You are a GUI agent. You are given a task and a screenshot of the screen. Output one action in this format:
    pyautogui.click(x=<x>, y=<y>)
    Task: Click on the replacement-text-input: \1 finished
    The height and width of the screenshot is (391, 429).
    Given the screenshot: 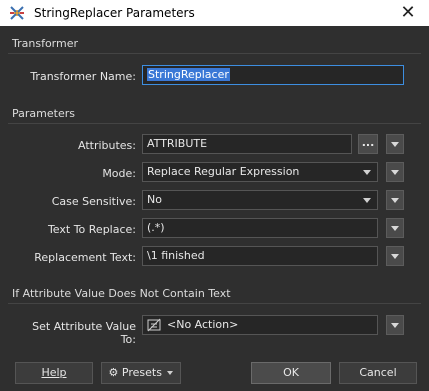 What is the action you would take?
    pyautogui.click(x=260, y=256)
    